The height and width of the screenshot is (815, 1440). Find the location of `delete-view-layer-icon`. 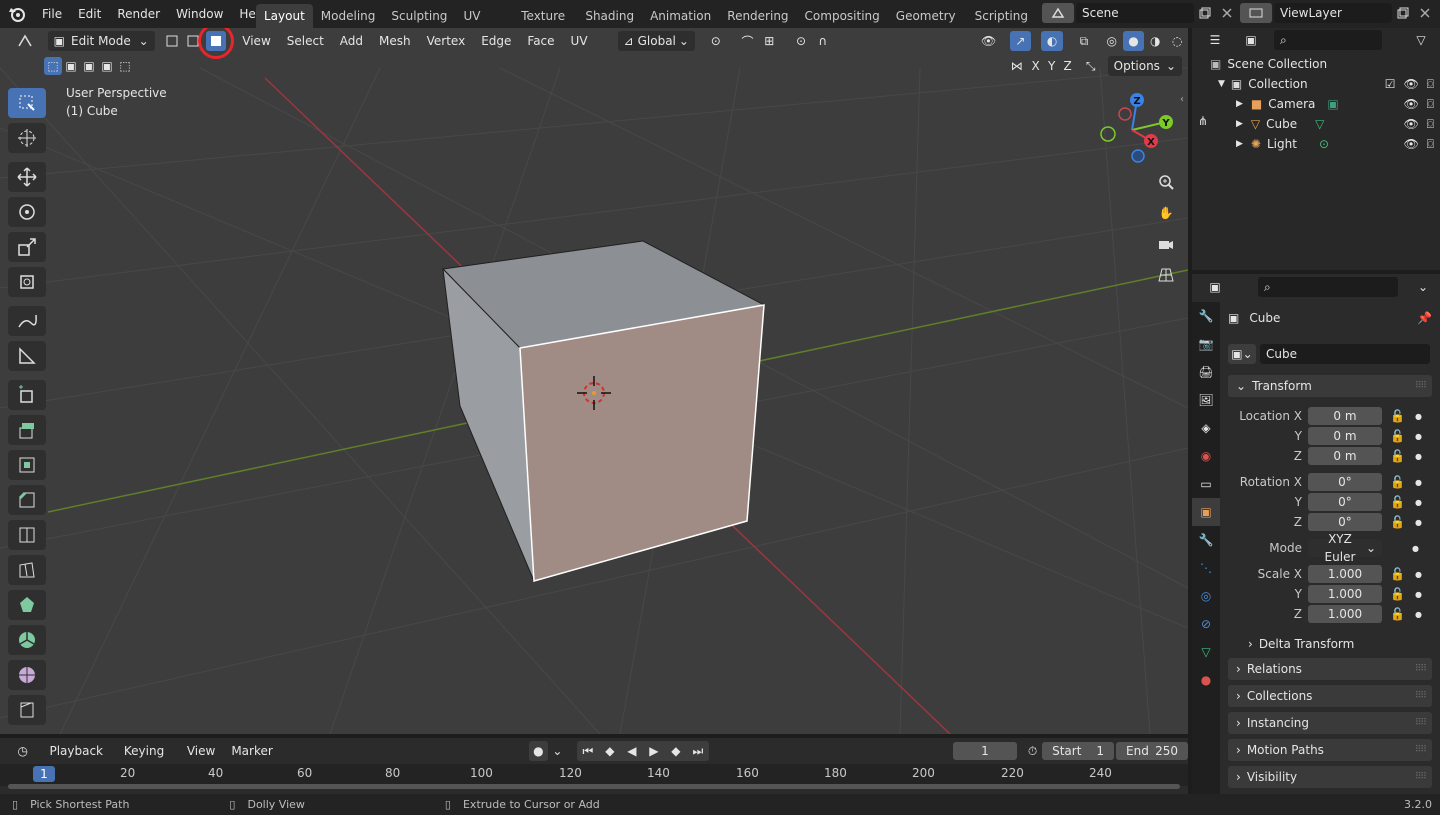

delete-view-layer-icon is located at coordinates (1425, 13).